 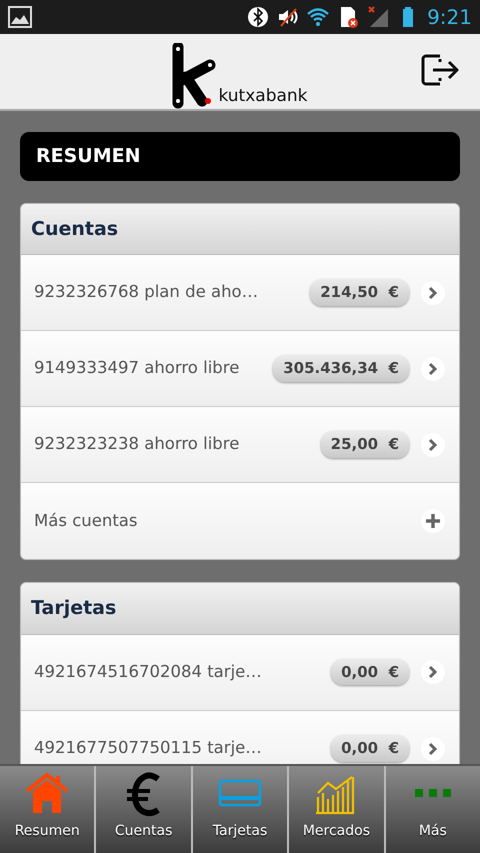 I want to click on amount-badge: 214,50 €, so click(x=359, y=292).